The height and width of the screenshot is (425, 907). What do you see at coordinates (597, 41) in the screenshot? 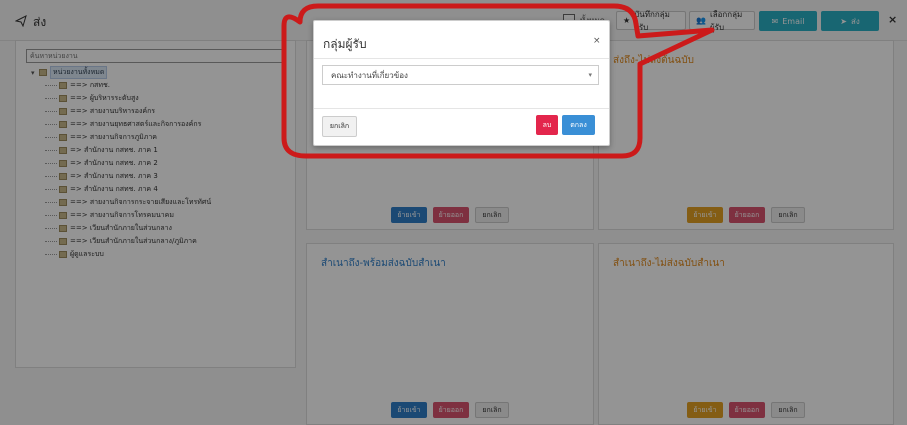
I see `close-icon: ×` at bounding box center [597, 41].